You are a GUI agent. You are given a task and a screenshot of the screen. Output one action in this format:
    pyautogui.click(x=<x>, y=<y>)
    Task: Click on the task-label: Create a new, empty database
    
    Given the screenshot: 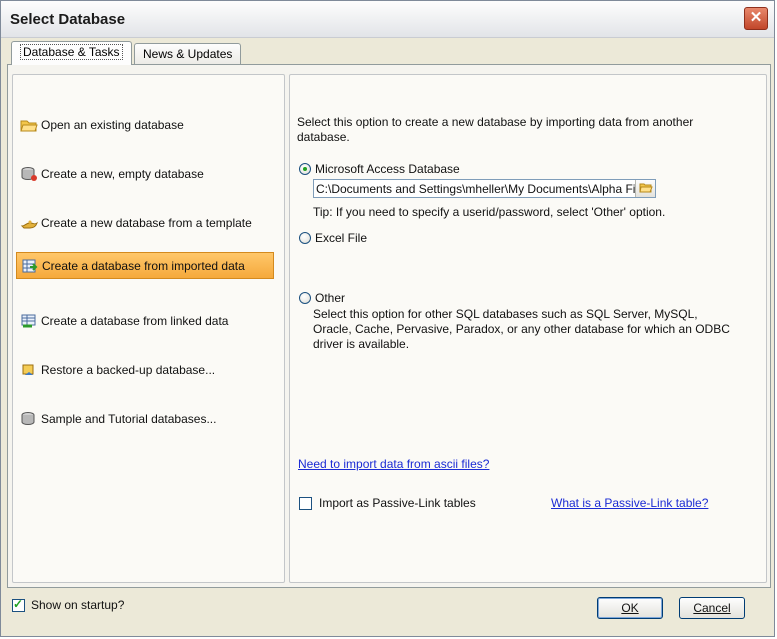 What is the action you would take?
    pyautogui.click(x=122, y=173)
    